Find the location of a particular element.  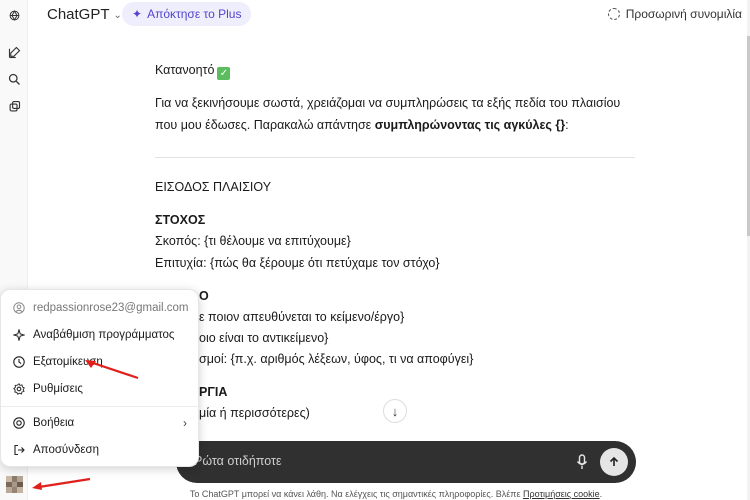

menu-divider is located at coordinates (99, 406).